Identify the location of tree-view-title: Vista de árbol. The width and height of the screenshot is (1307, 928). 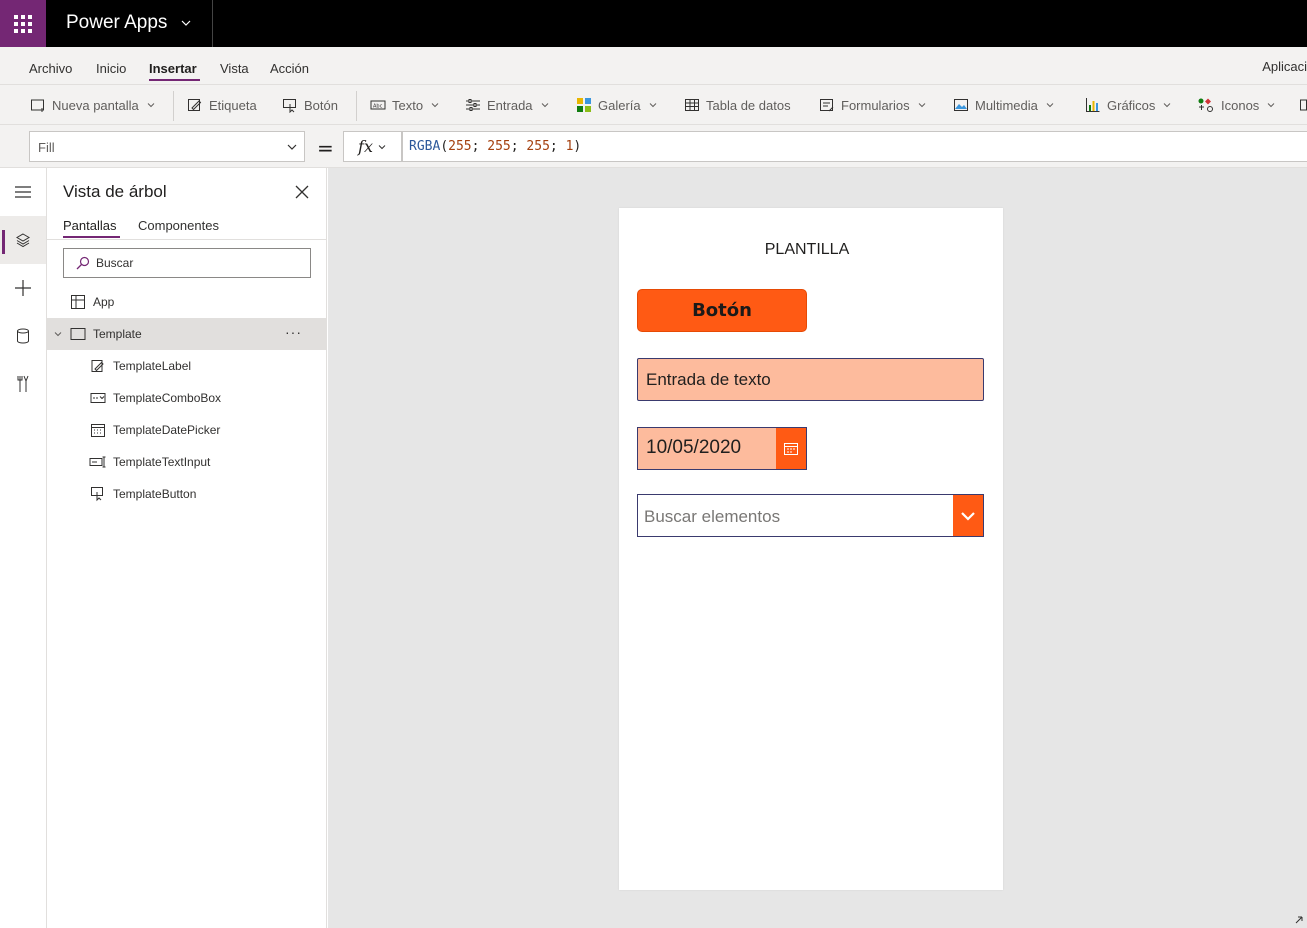
(115, 191).